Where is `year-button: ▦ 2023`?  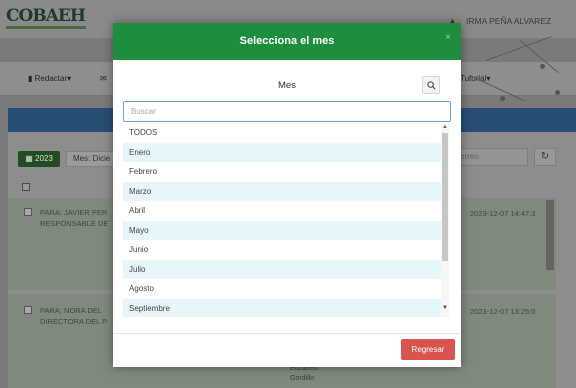 year-button: ▦ 2023 is located at coordinates (39, 159).